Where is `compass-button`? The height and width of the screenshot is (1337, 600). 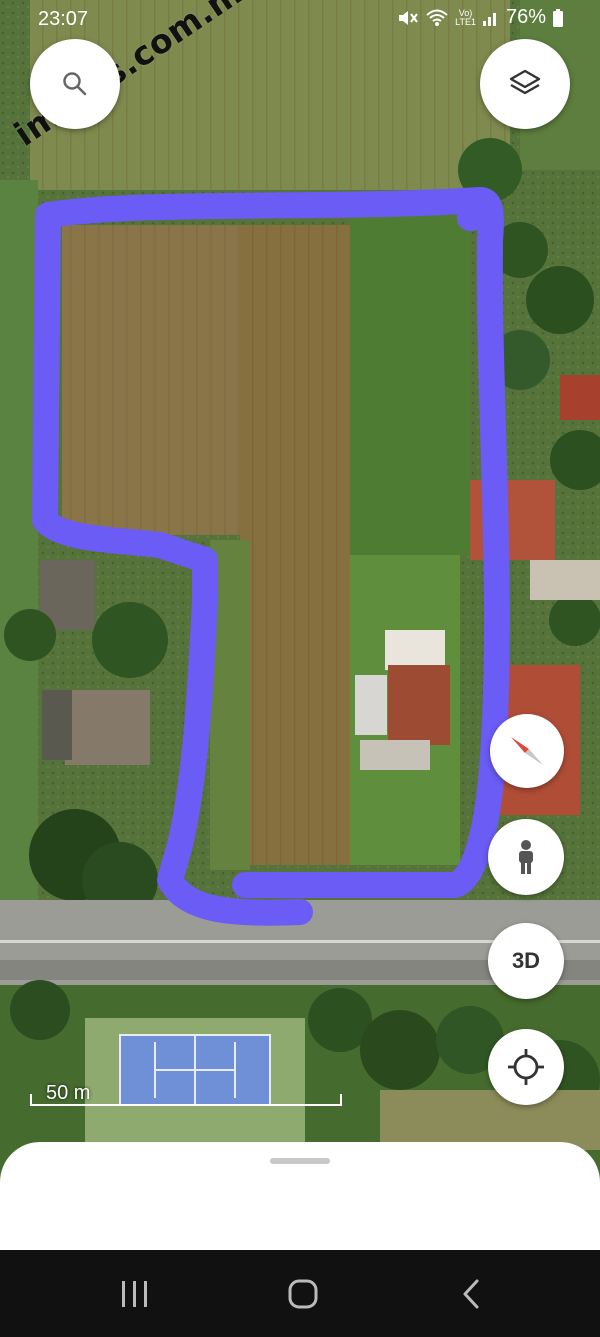
compass-button is located at coordinates (527, 751).